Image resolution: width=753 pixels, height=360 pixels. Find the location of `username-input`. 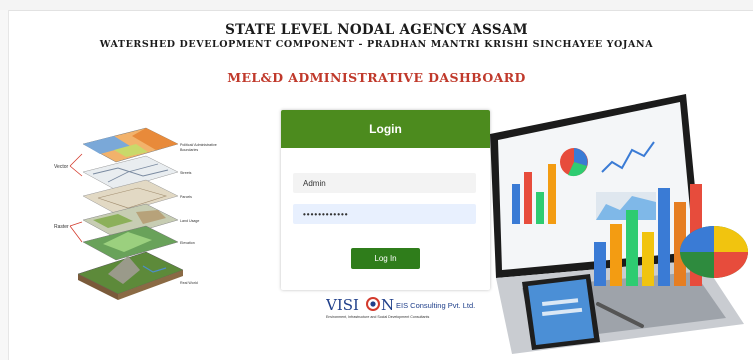

username-input is located at coordinates (384, 183).